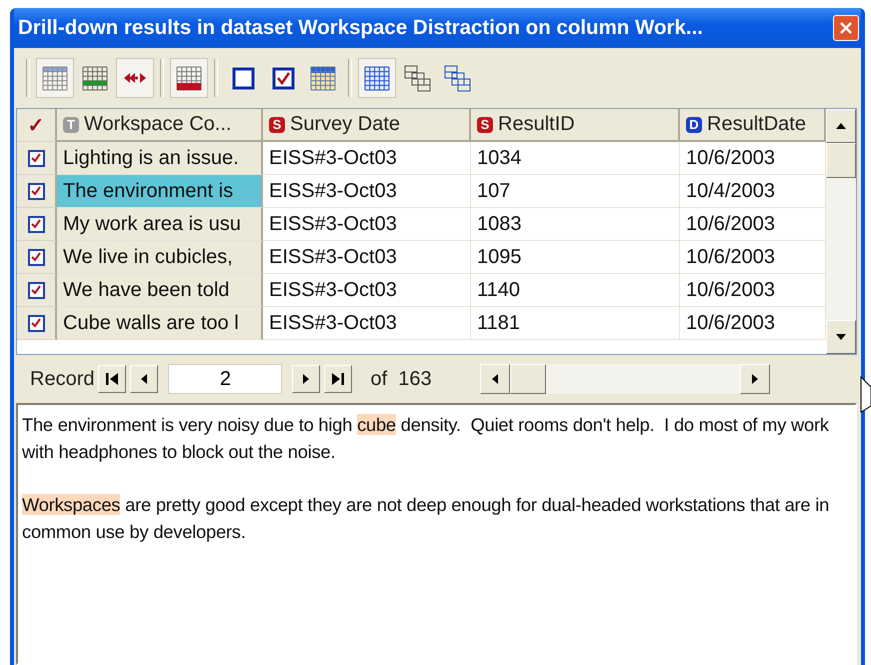 The image size is (871, 665). I want to click on table-cell: Cube walls are too l, so click(160, 323).